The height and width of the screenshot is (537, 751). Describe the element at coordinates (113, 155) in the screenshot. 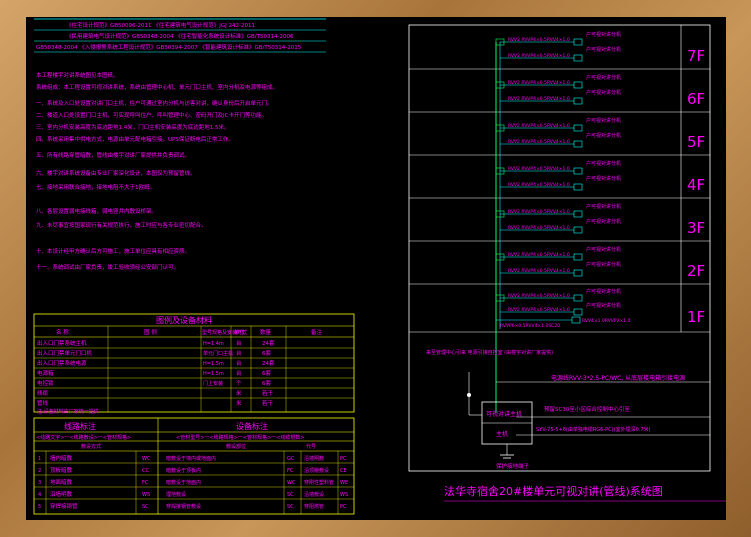

I see `note-p6: 五、所有线路穿管暗敷，管线由楼宇对讲厂家提供并负责调试。` at that location.